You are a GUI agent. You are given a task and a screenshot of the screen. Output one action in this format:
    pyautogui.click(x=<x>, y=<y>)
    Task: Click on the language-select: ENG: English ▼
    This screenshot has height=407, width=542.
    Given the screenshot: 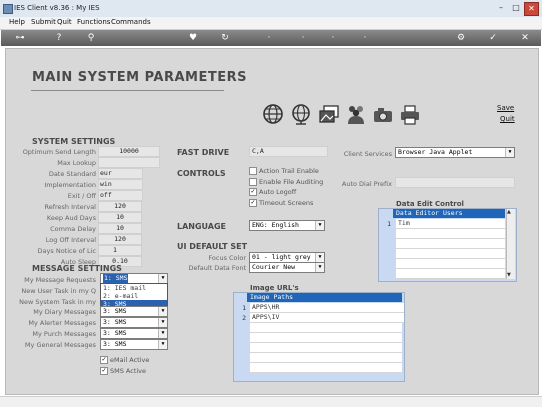 What is the action you would take?
    pyautogui.click(x=287, y=225)
    